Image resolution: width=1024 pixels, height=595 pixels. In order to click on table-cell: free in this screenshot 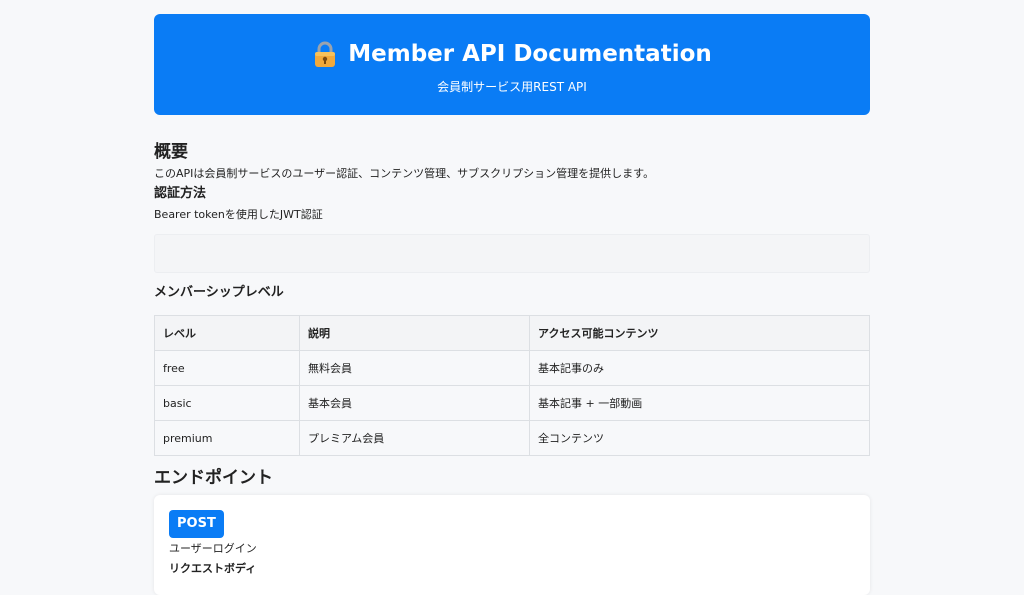, I will do `click(227, 368)`.